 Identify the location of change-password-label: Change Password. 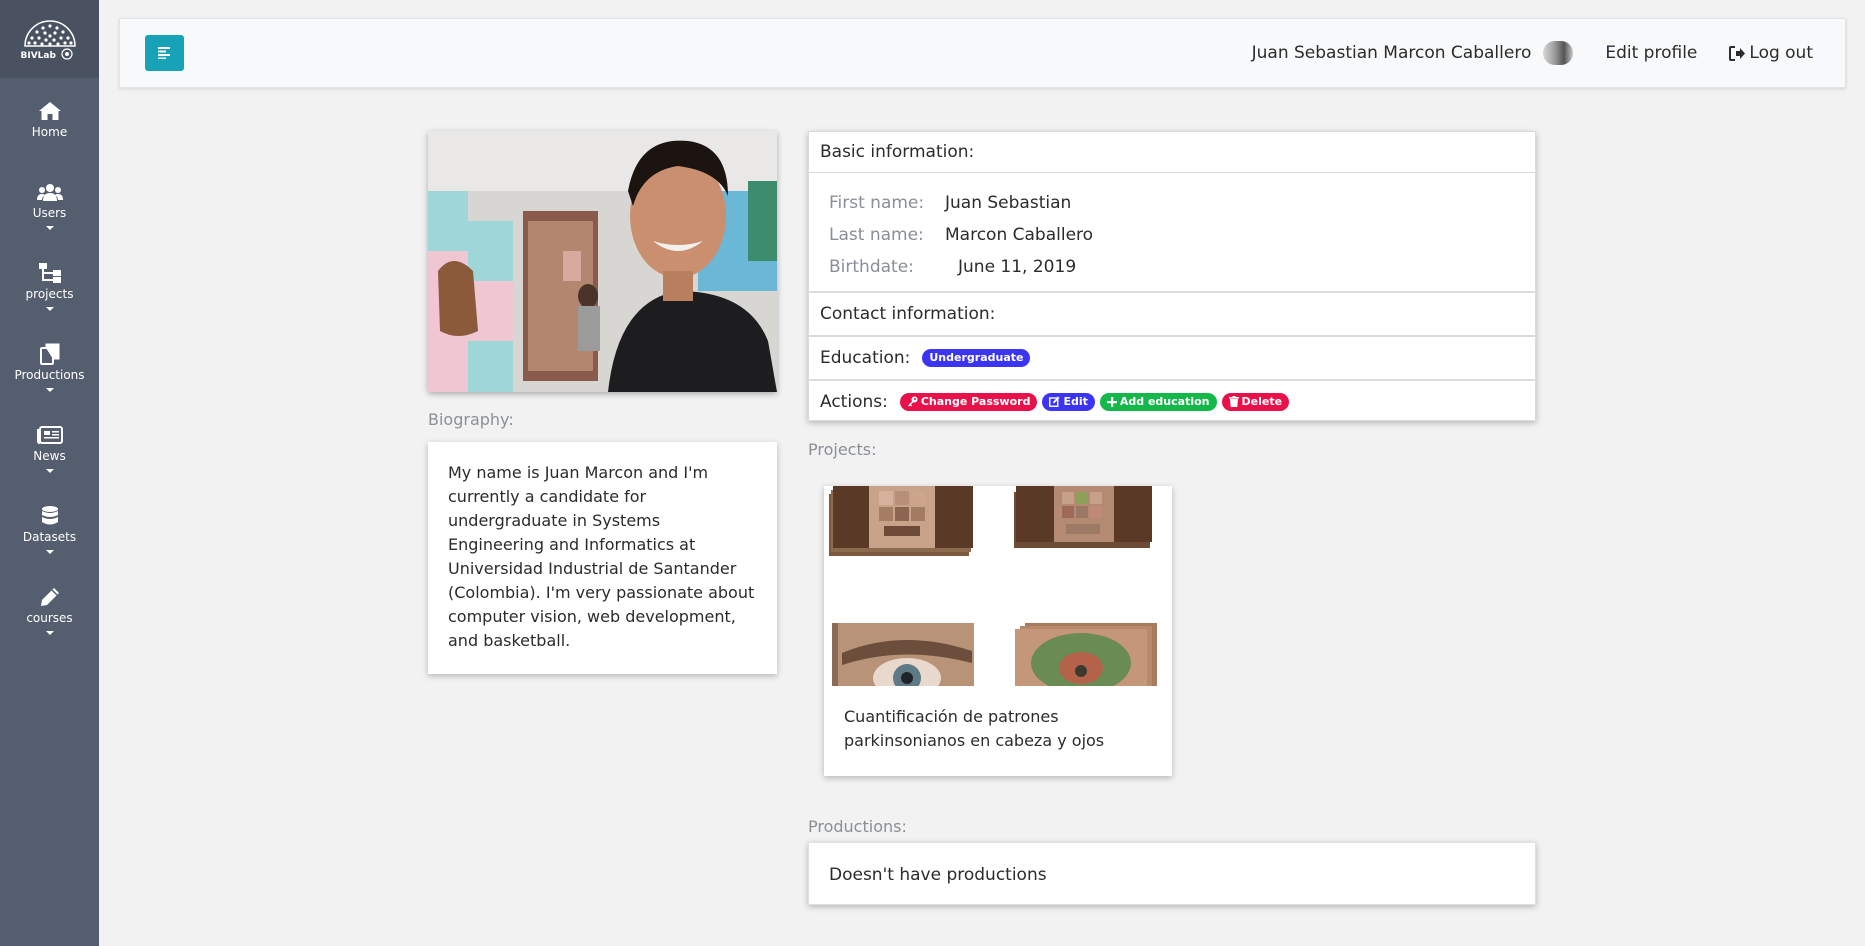
(975, 401).